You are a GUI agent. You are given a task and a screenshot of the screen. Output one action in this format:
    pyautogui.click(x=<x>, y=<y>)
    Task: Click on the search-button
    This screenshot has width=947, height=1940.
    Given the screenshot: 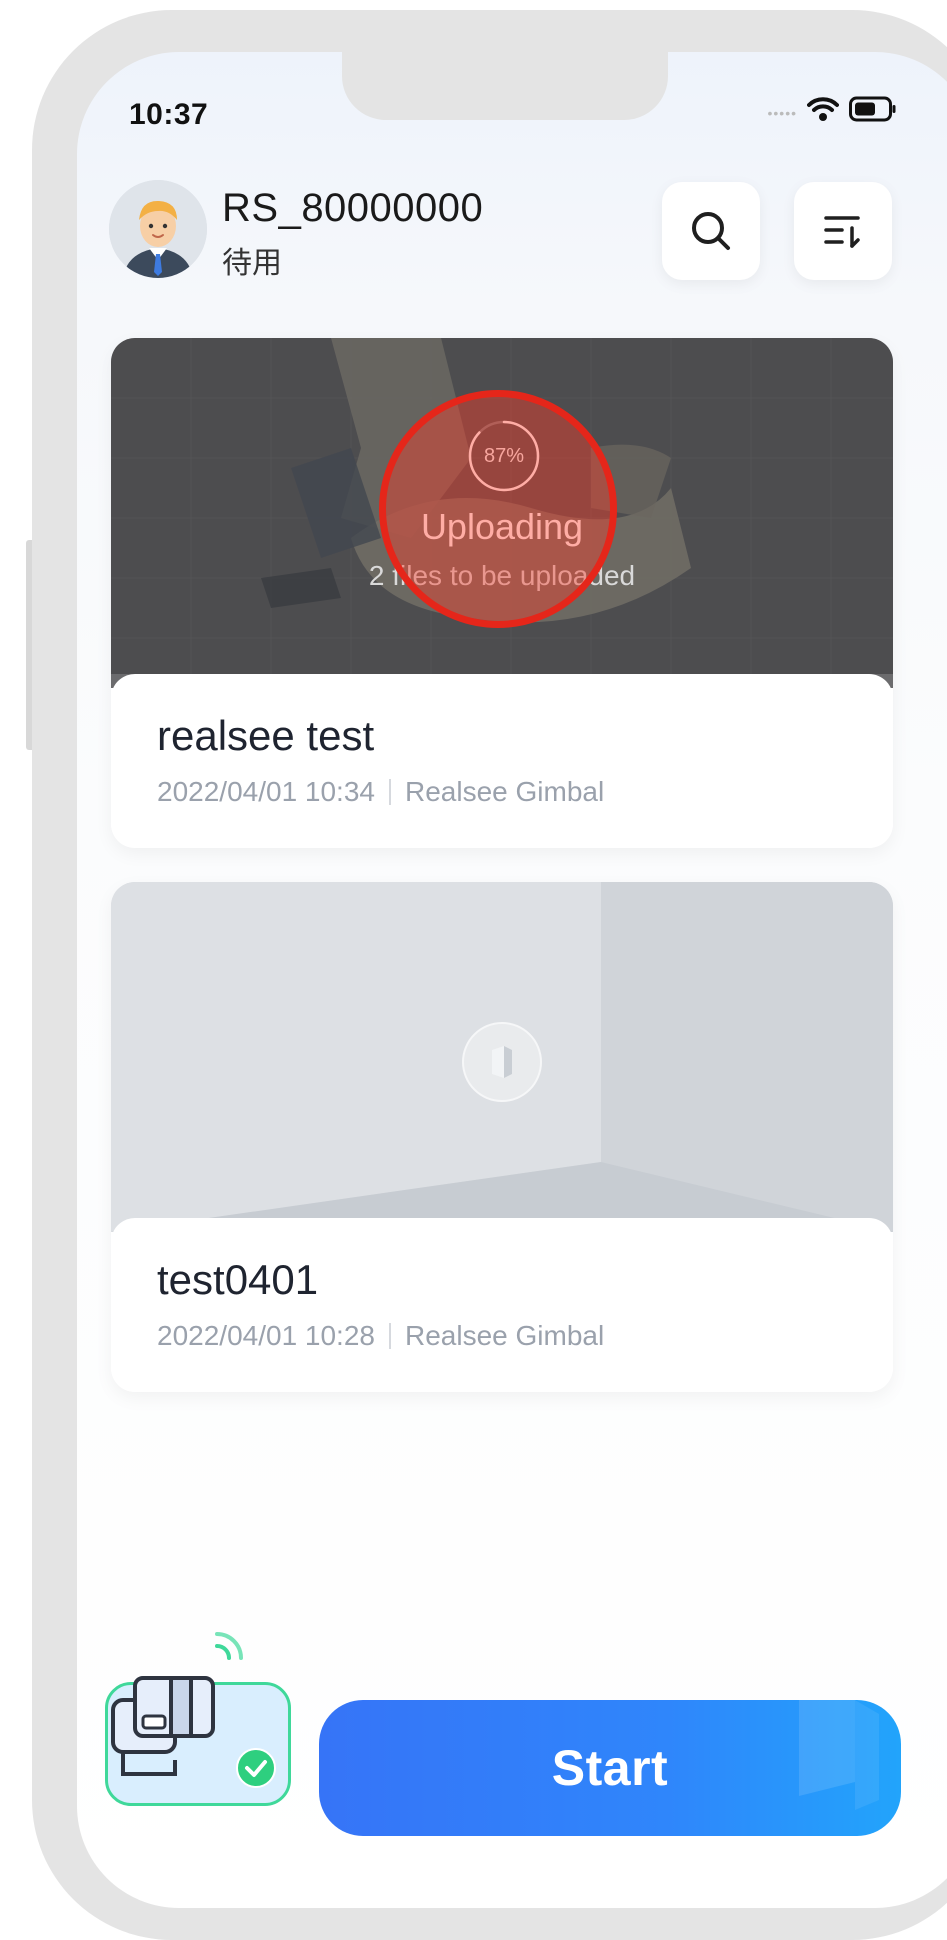 What is the action you would take?
    pyautogui.click(x=711, y=231)
    